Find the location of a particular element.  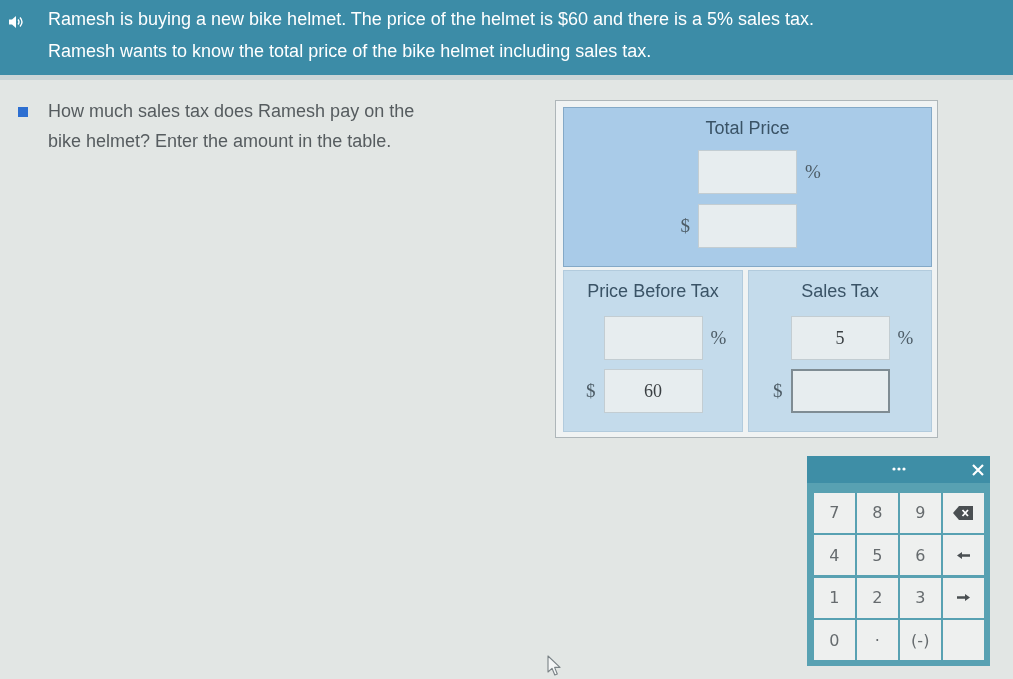

keypad-key: (-) is located at coordinates (920, 640).